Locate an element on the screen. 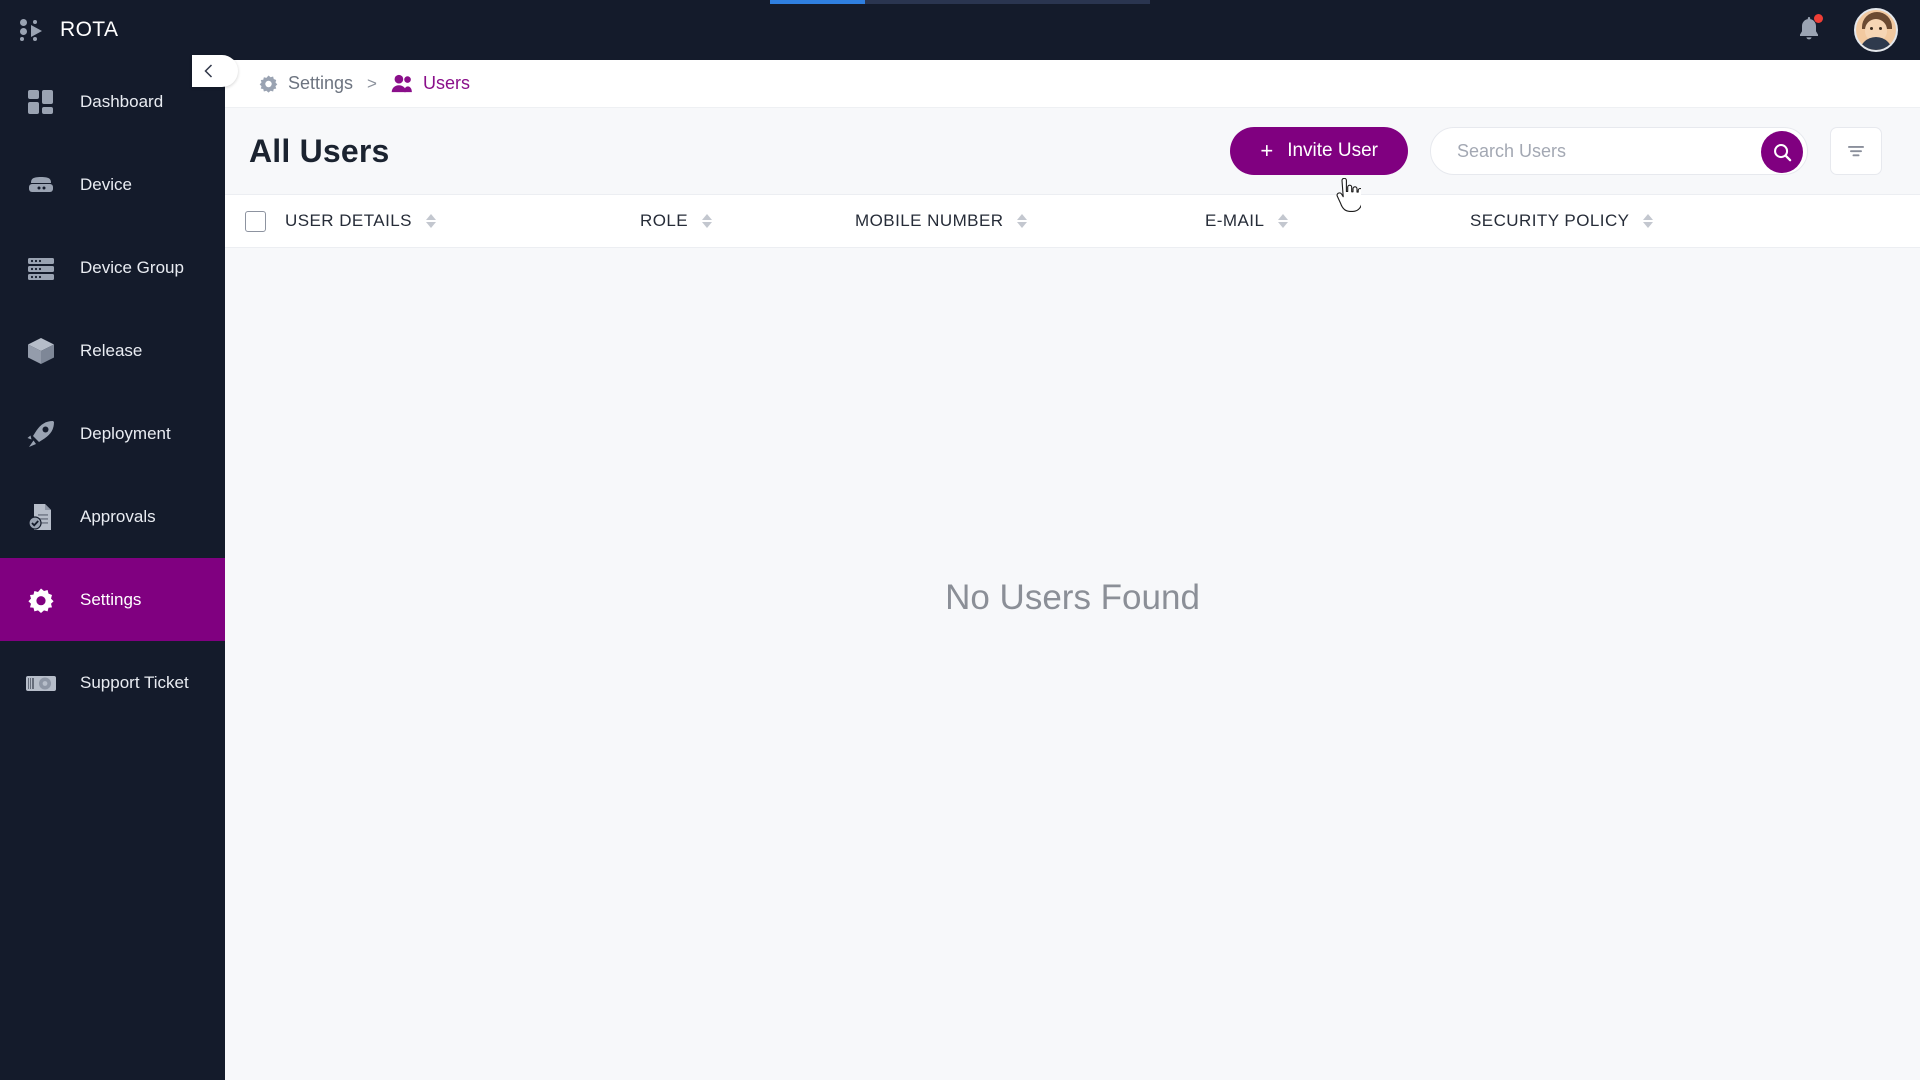 Image resolution: width=1920 pixels, height=1080 pixels. chevron-left-icon is located at coordinates (208, 71).